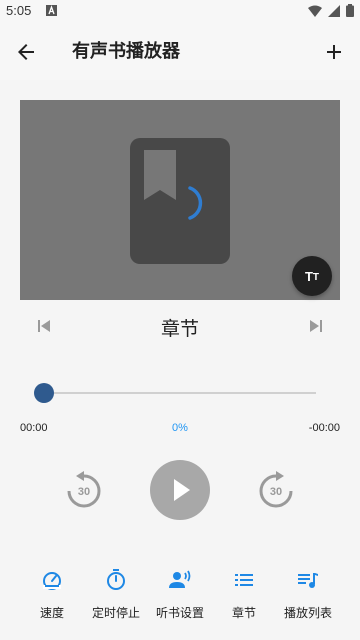 This screenshot has height=640, width=360. What do you see at coordinates (308, 593) in the screenshot?
I see `playlist-button: 播放列表` at bounding box center [308, 593].